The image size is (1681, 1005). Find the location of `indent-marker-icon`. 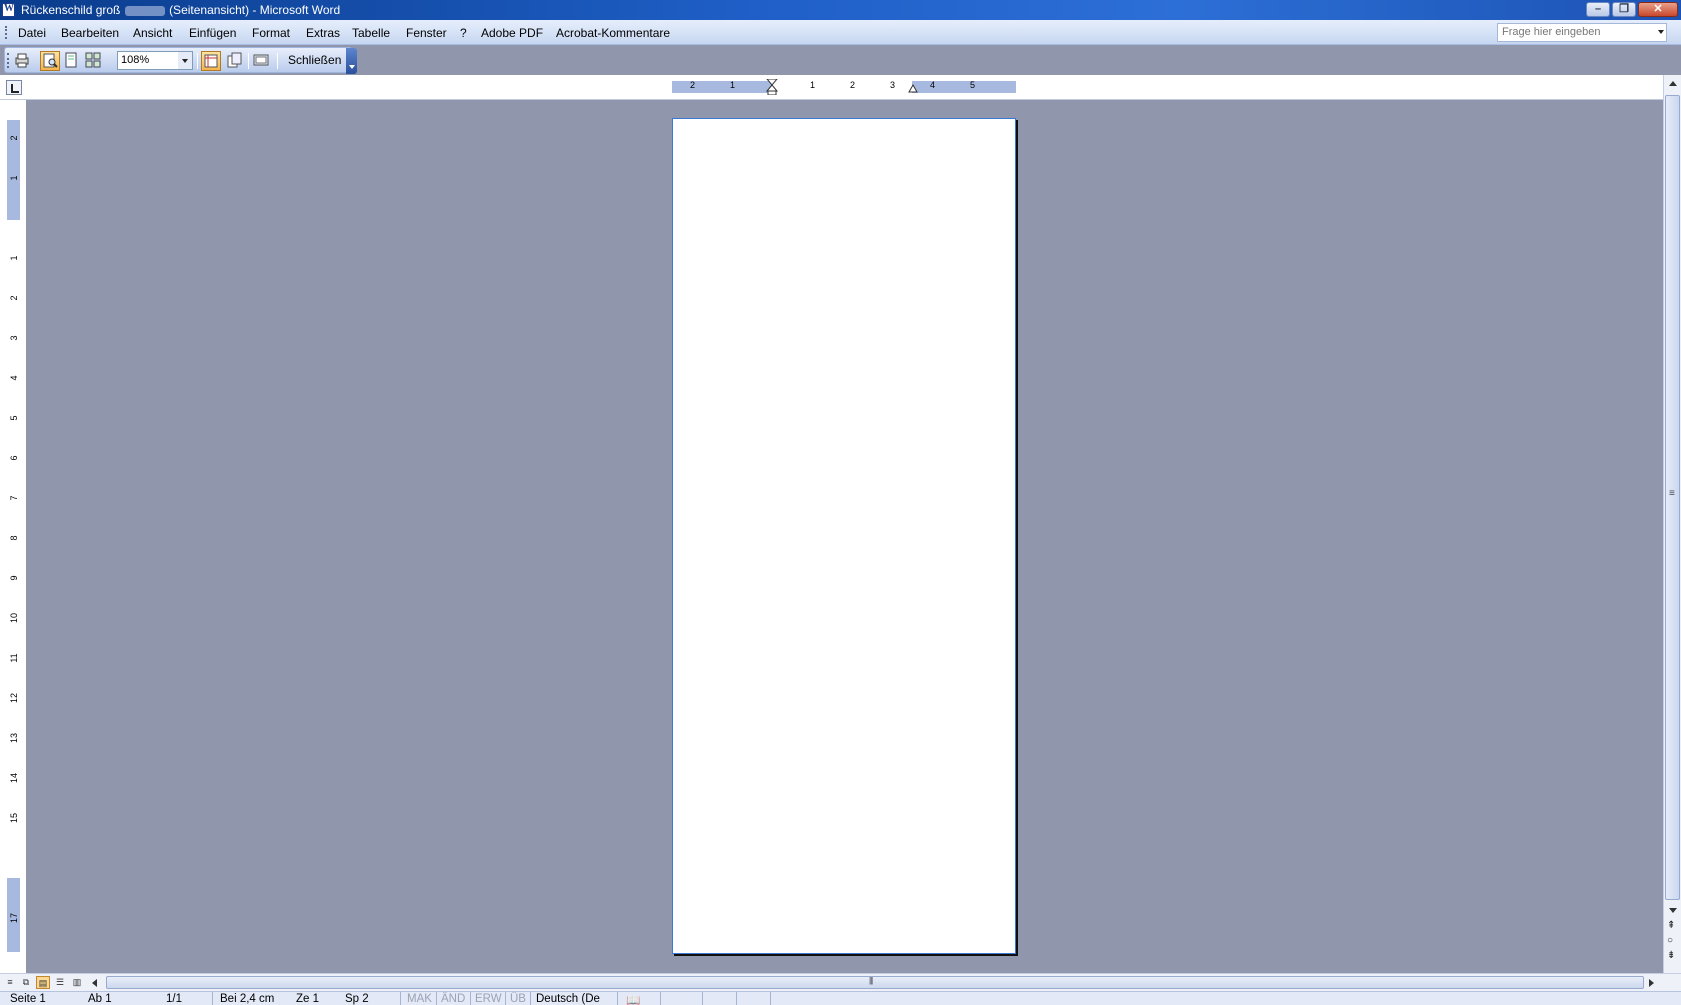

indent-marker-icon is located at coordinates (772, 87).